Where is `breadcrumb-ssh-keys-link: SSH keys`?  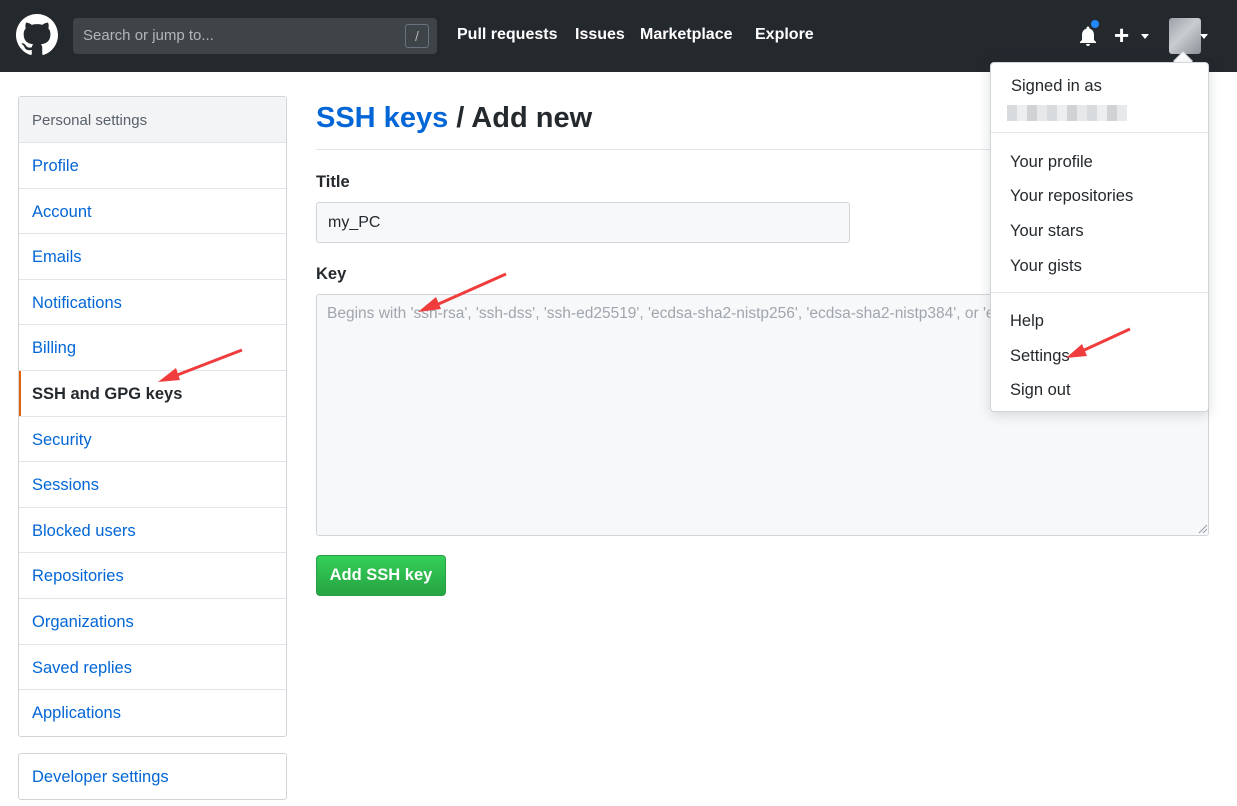 breadcrumb-ssh-keys-link: SSH keys is located at coordinates (382, 118).